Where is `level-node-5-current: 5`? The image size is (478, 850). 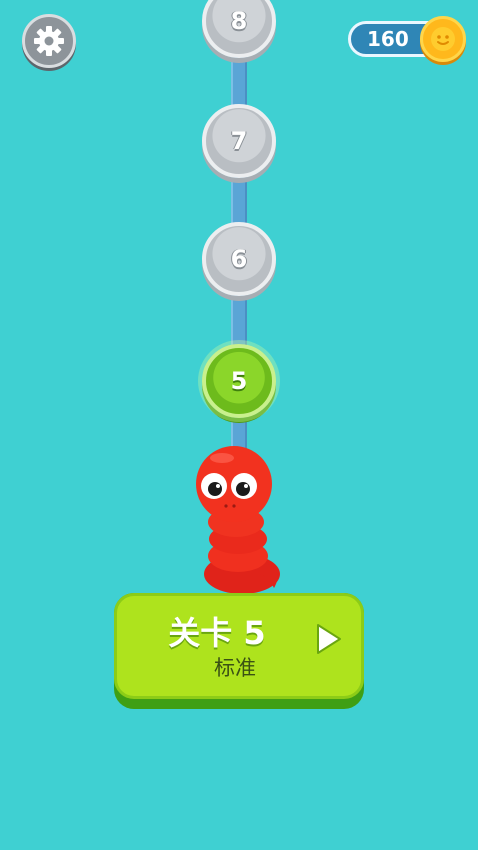 level-node-5-current: 5 is located at coordinates (239, 381).